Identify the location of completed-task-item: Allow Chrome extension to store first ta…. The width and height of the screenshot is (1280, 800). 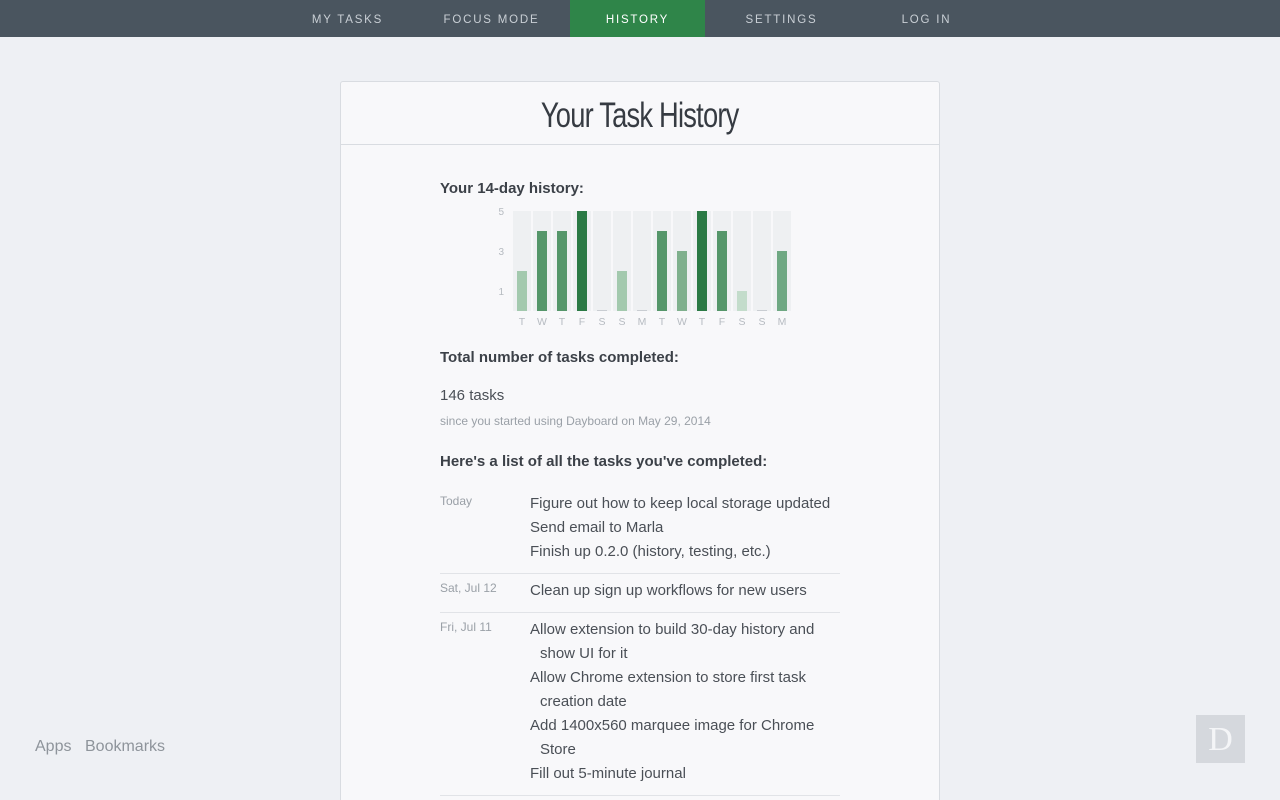
(668, 689).